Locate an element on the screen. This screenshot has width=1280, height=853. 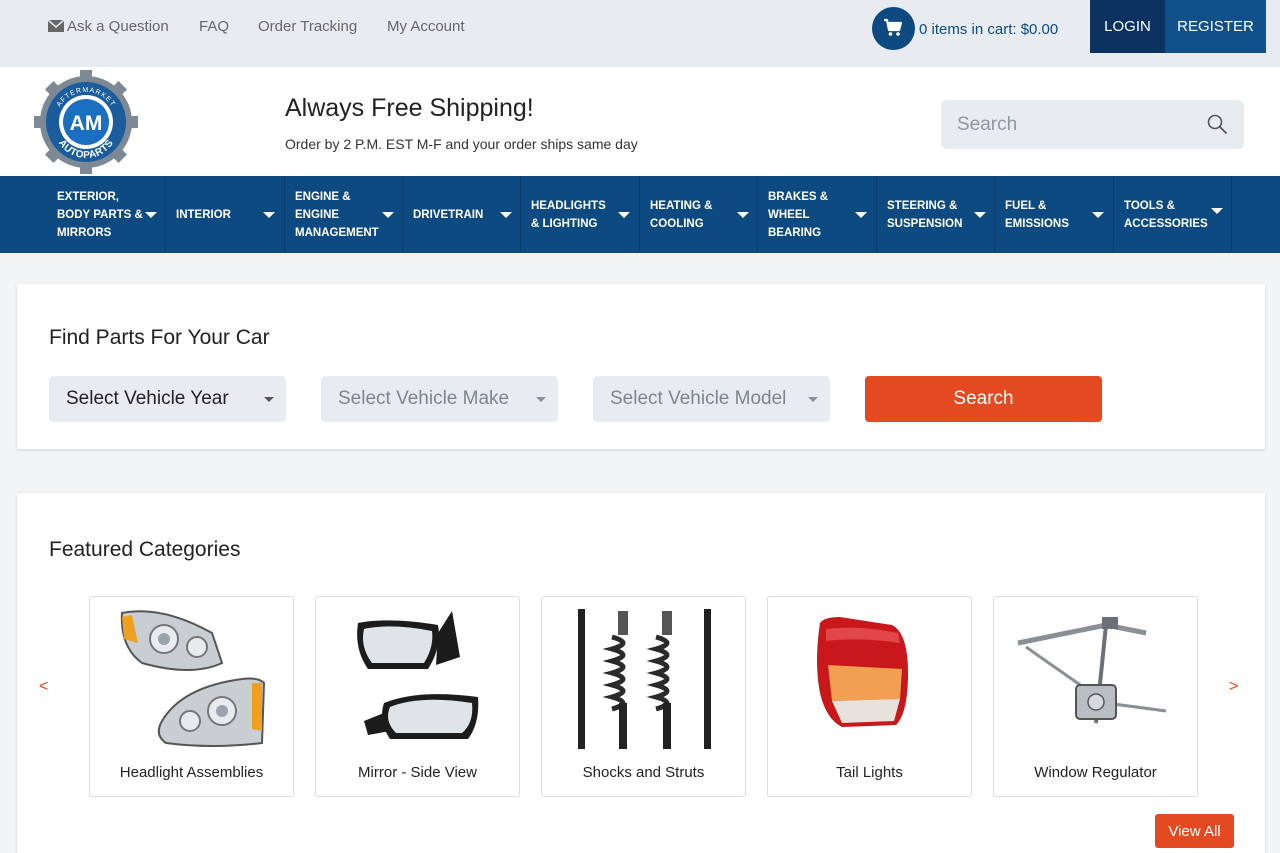
ask-question-link: Ask a Question is located at coordinates (108, 26).